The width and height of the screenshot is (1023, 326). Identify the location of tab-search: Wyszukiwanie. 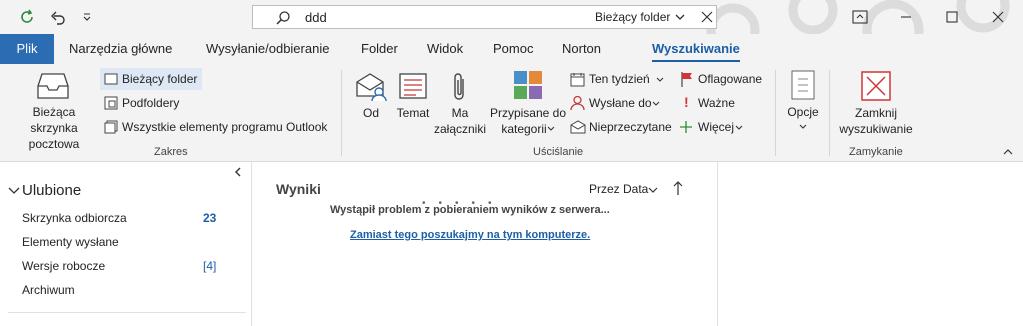
(696, 49).